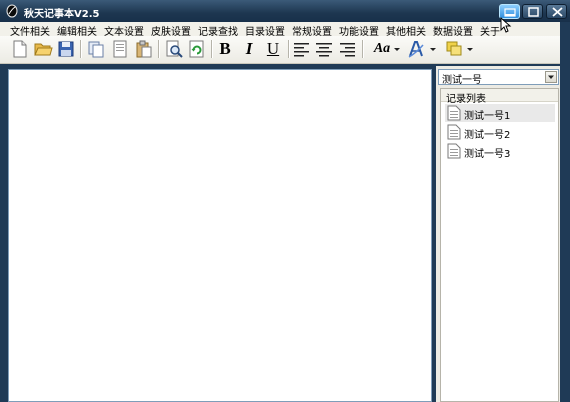 Image resolution: width=570 pixels, height=402 pixels. I want to click on new-file-button, so click(20, 49).